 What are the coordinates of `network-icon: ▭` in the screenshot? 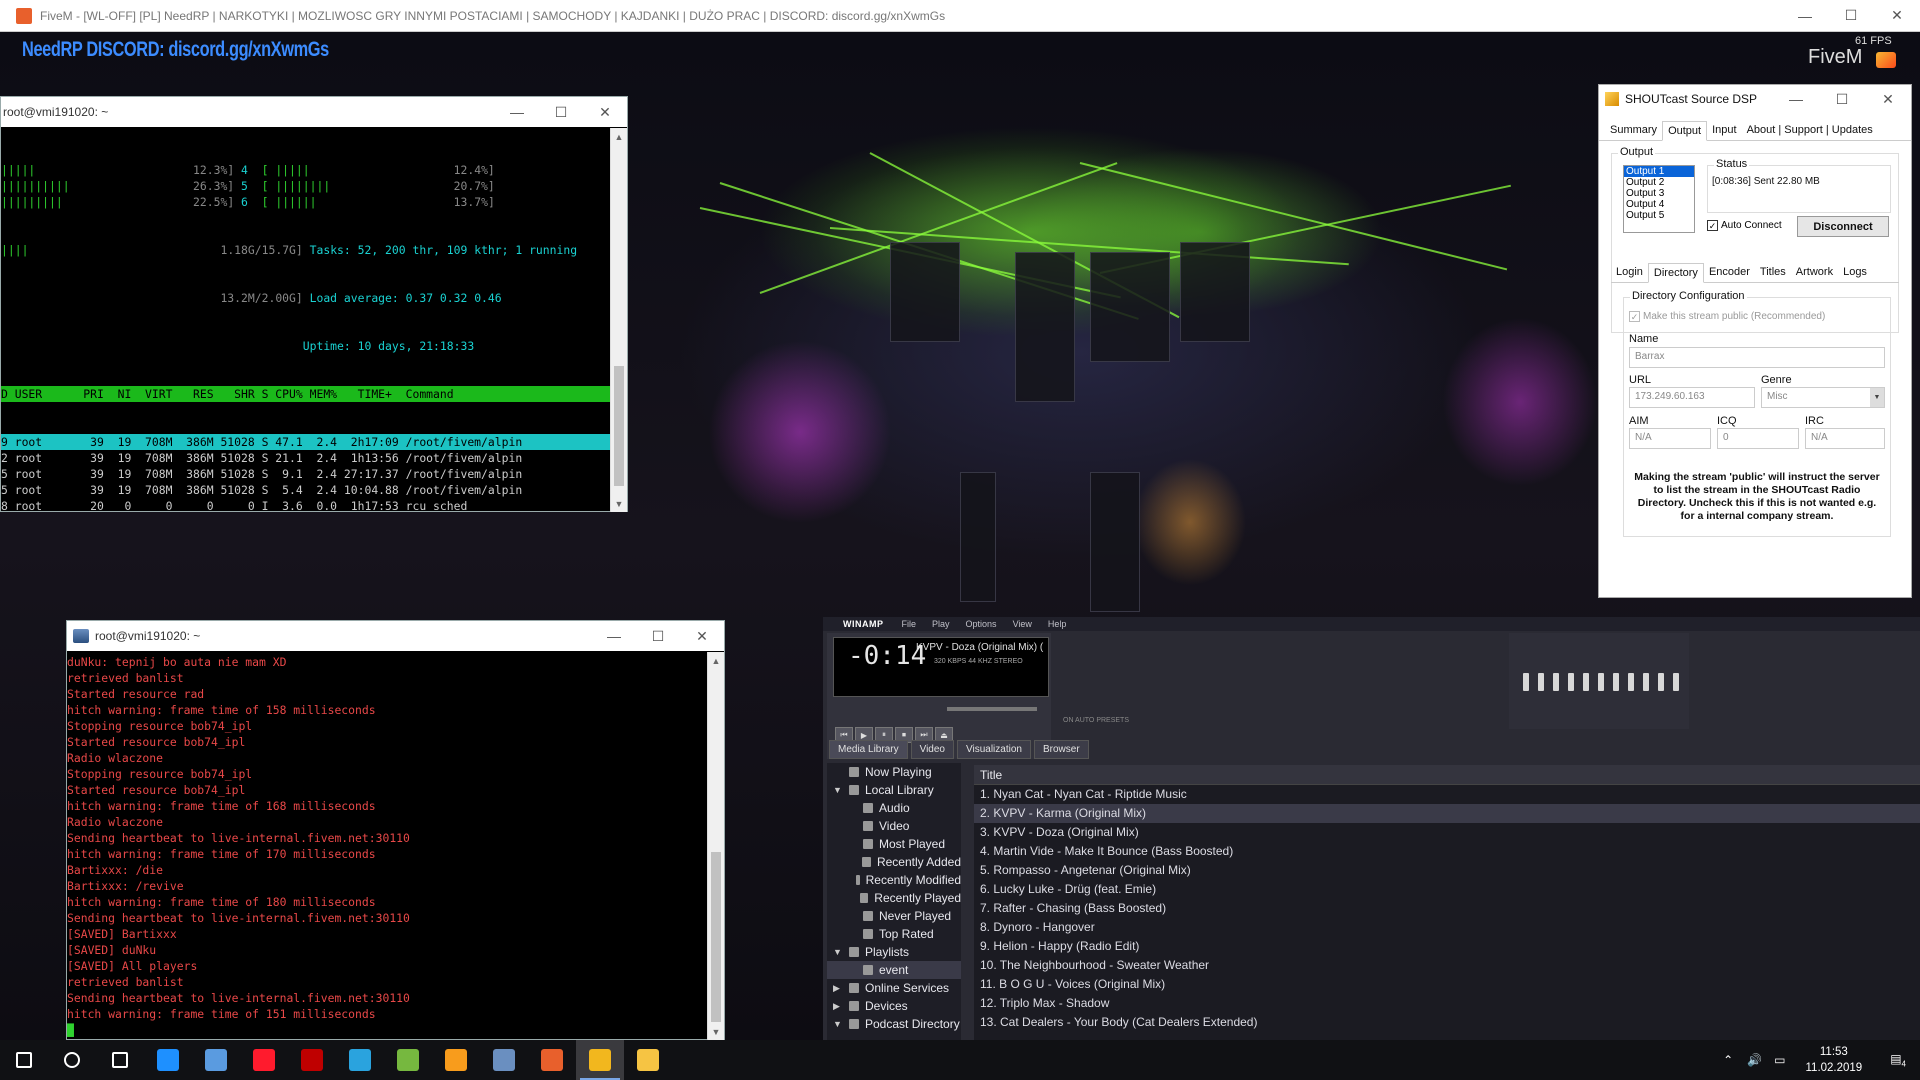 It's located at (1779, 1060).